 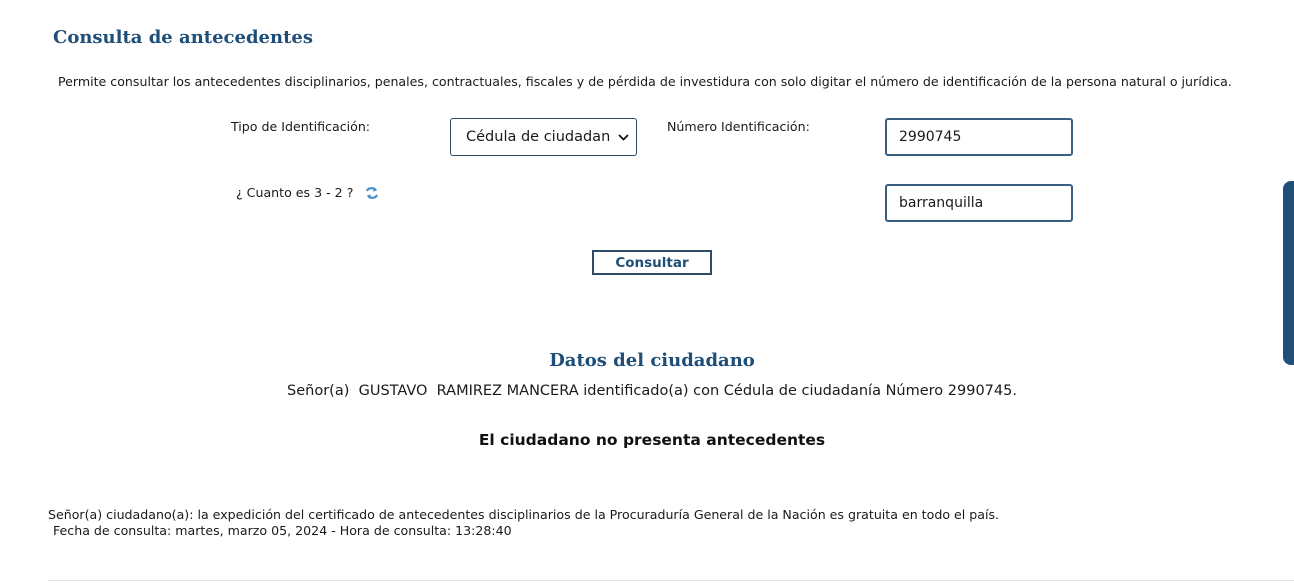 What do you see at coordinates (623, 137) in the screenshot?
I see `chevron-down-icon` at bounding box center [623, 137].